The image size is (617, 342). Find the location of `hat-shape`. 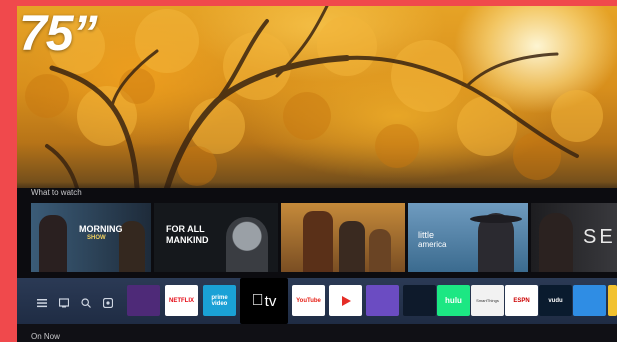

hat-shape is located at coordinates (496, 219).